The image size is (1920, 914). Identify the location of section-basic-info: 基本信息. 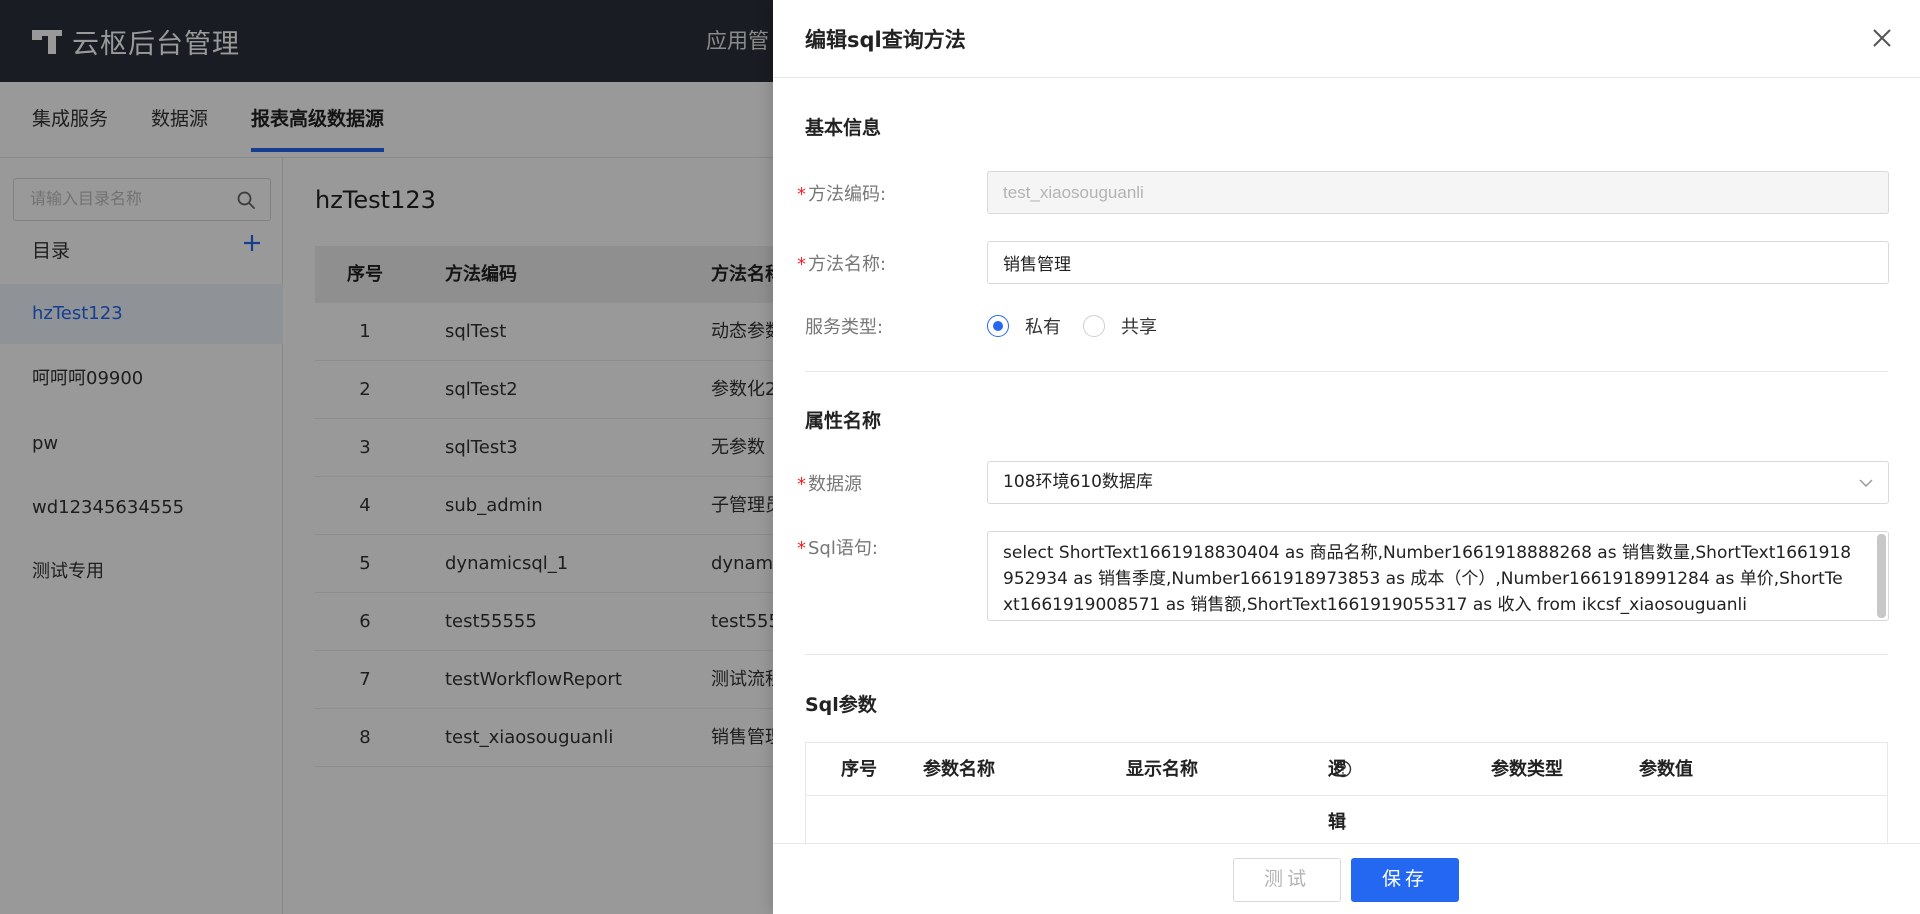
(843, 128).